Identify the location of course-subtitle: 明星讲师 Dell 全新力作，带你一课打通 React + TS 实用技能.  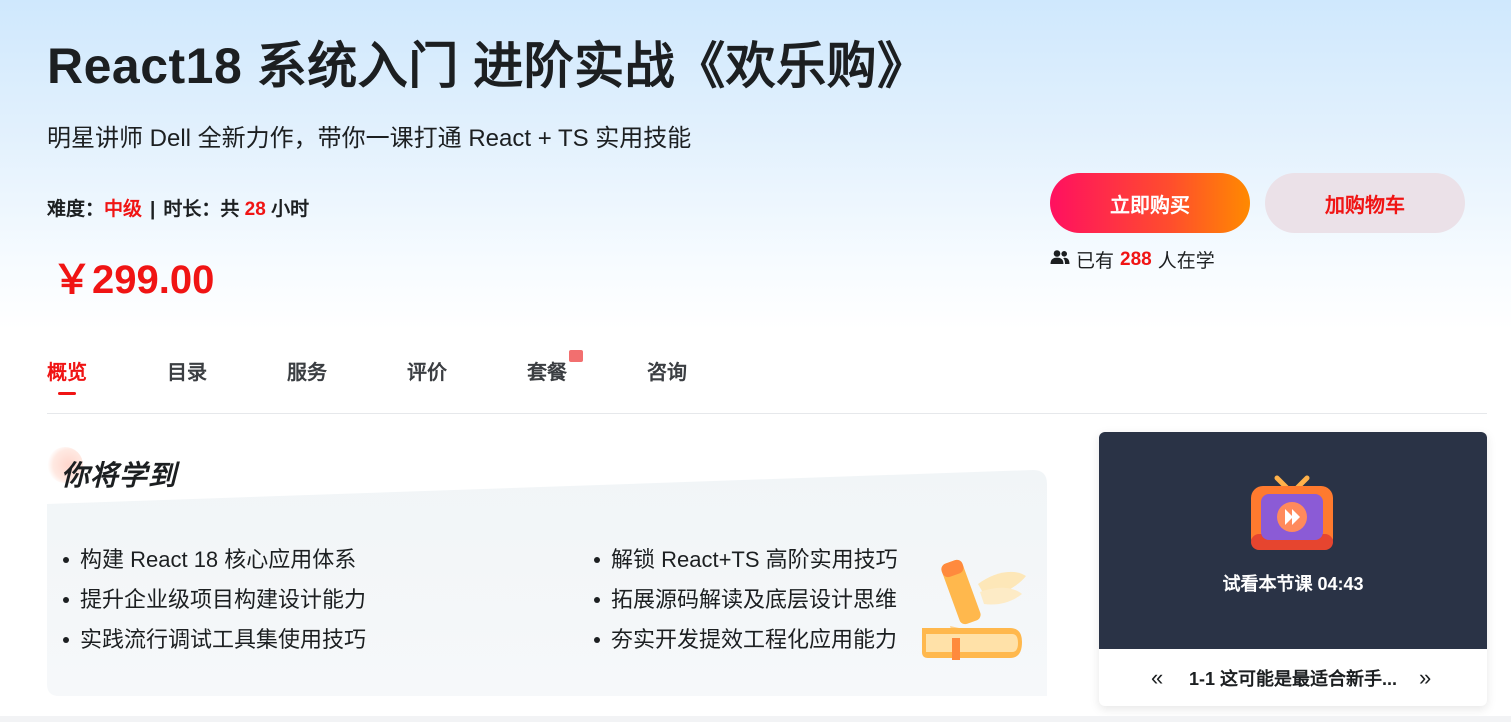
(369, 138).